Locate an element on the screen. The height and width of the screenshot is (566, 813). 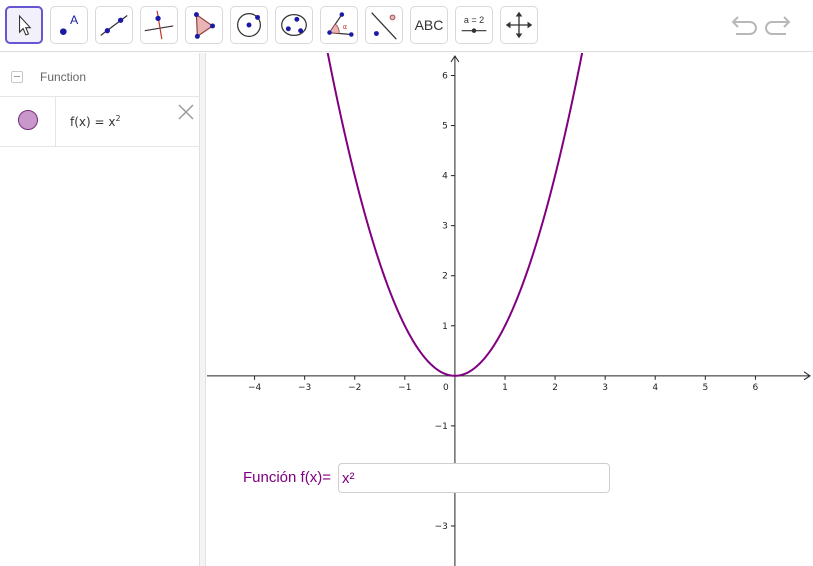
angle-tool-button: α is located at coordinates (339, 25).